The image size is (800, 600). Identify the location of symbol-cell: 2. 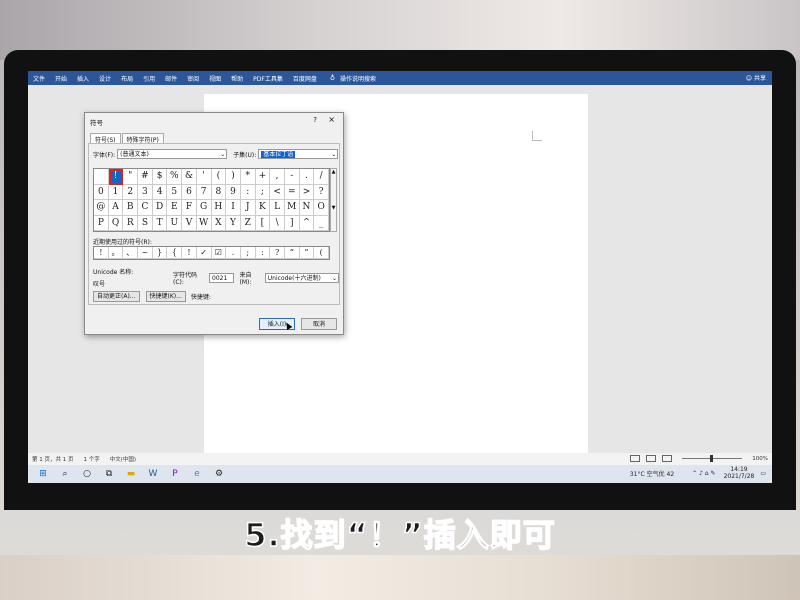
(131, 192).